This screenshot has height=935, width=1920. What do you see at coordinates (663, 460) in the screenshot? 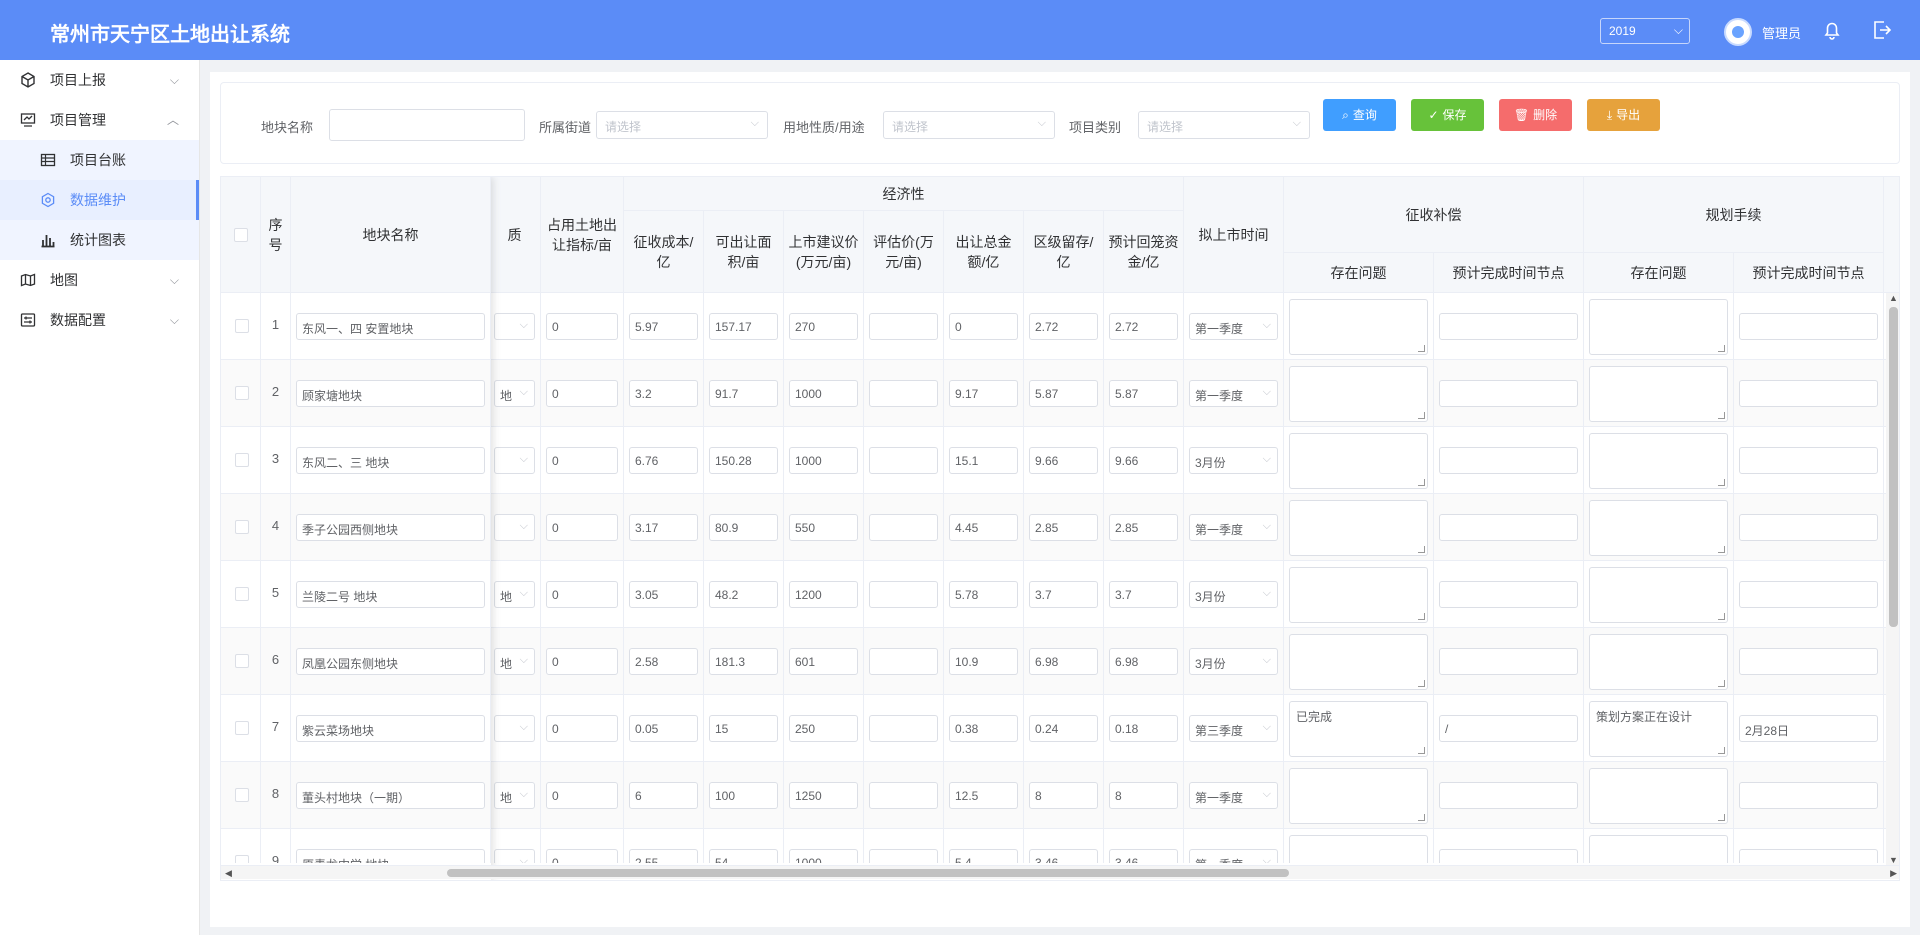
I see `cost-input: 6.76` at bounding box center [663, 460].